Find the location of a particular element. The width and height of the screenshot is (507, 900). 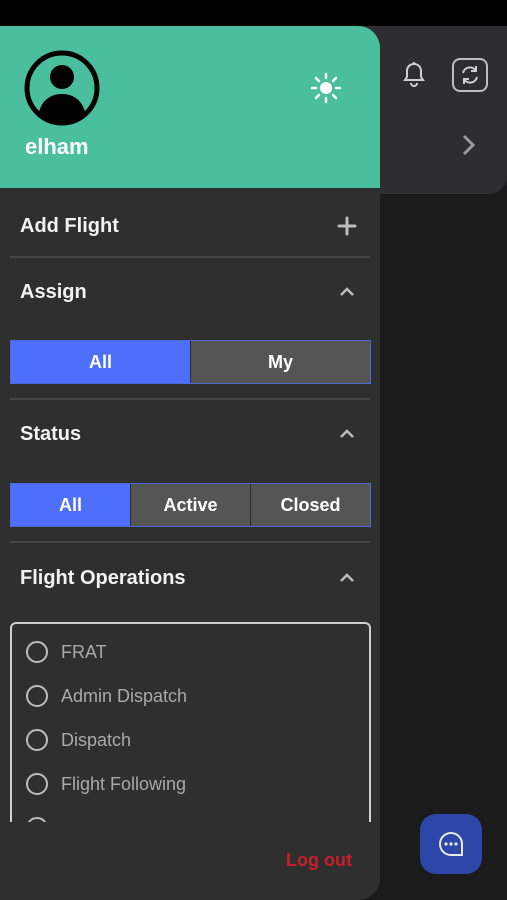

assign-label: Assign is located at coordinates (53, 291).